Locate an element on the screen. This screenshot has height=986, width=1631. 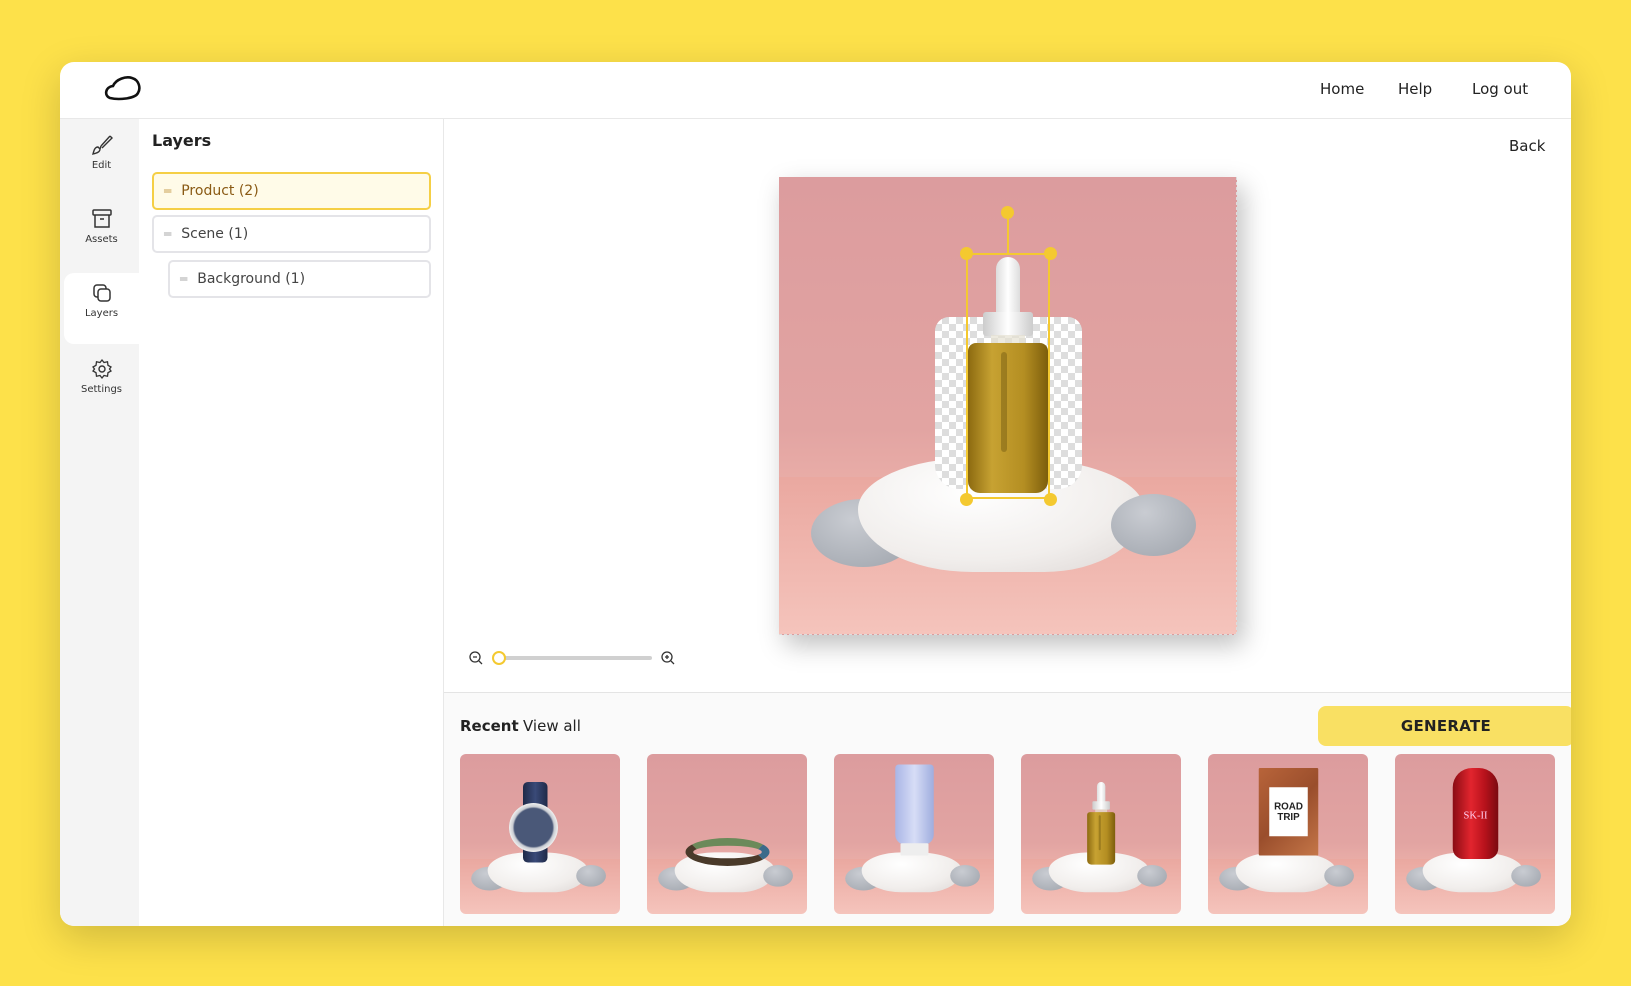
dropper-bulb is located at coordinates (1101, 792).